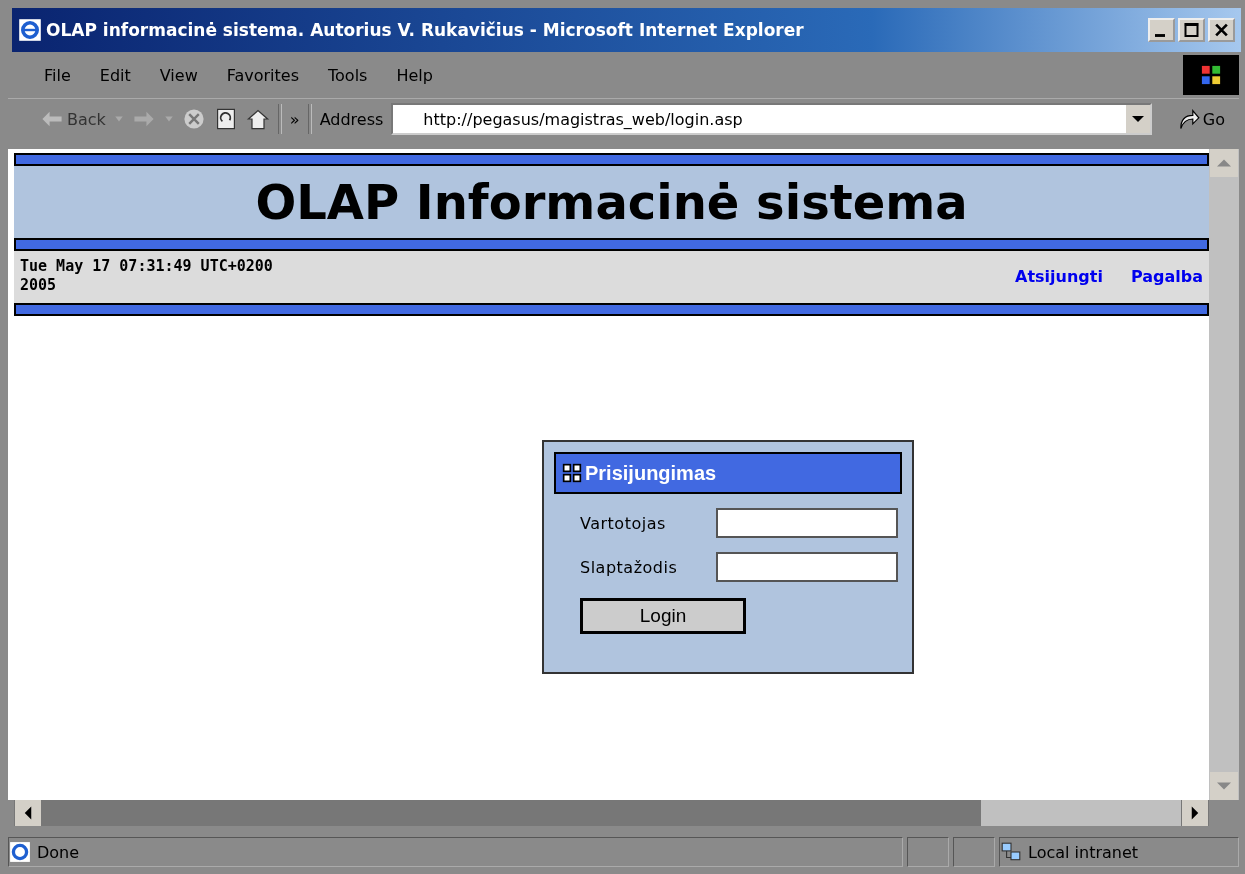  What do you see at coordinates (58, 852) in the screenshot?
I see `status-text: Done` at bounding box center [58, 852].